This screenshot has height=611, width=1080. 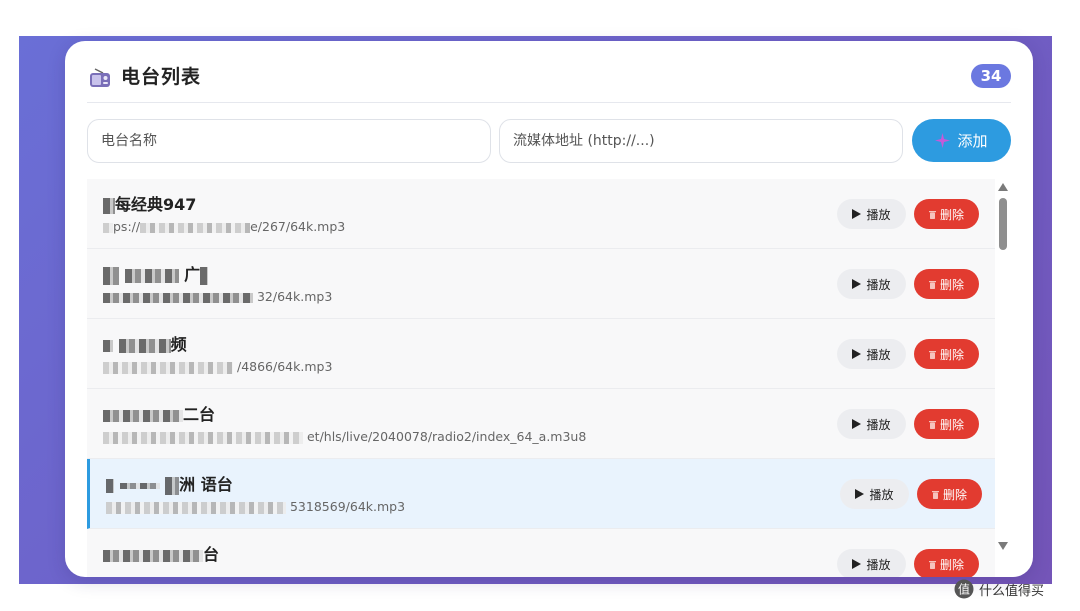 I want to click on scroll-thumb, so click(x=1003, y=224).